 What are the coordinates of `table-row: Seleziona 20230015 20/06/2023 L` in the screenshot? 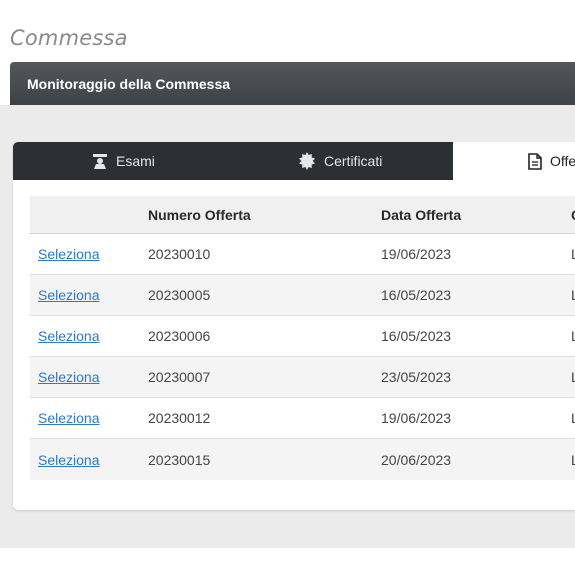 It's located at (302, 459).